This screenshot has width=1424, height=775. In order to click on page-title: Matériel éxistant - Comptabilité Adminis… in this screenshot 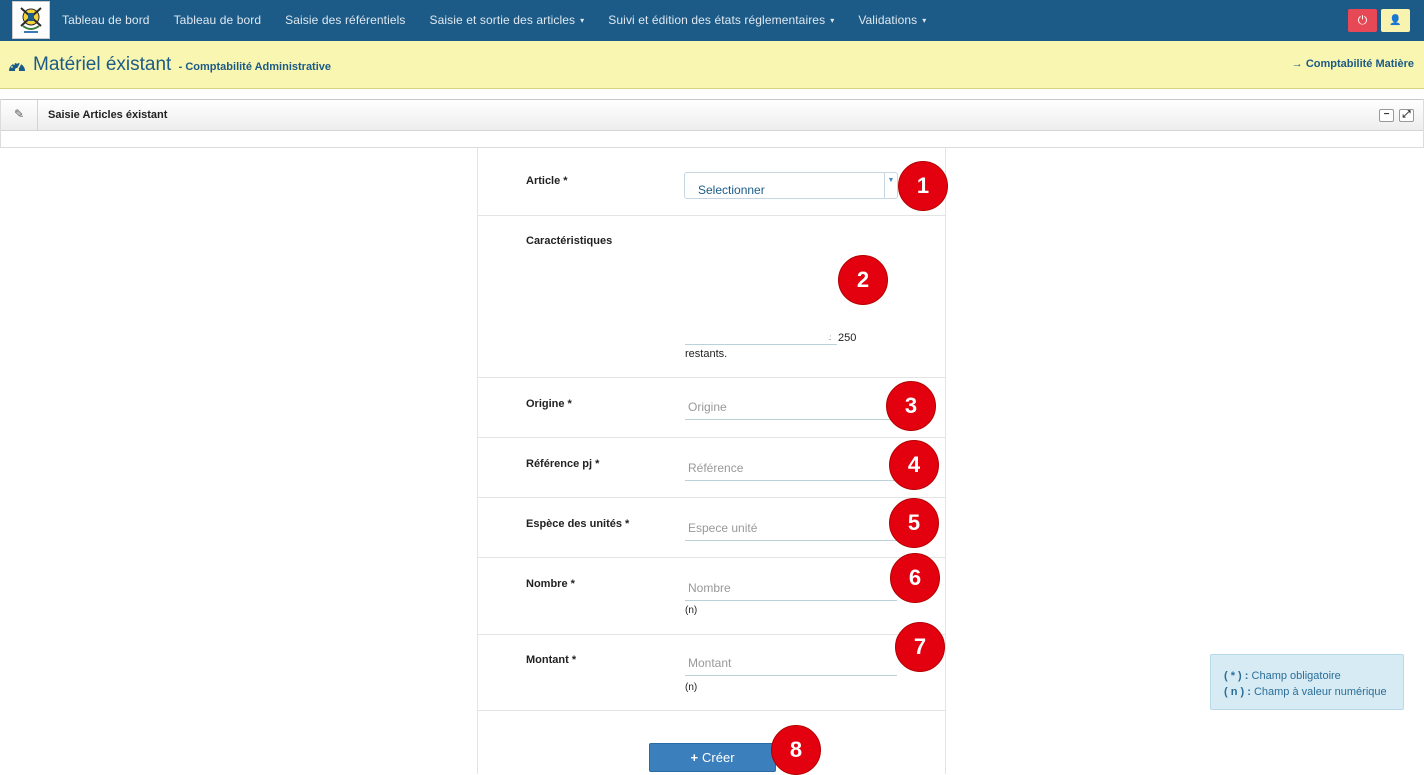, I will do `click(182, 65)`.